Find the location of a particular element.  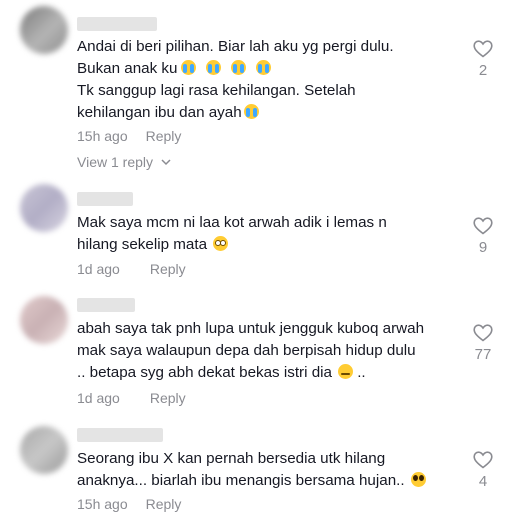

view-replies-button: View 1 reply is located at coordinates (124, 162).